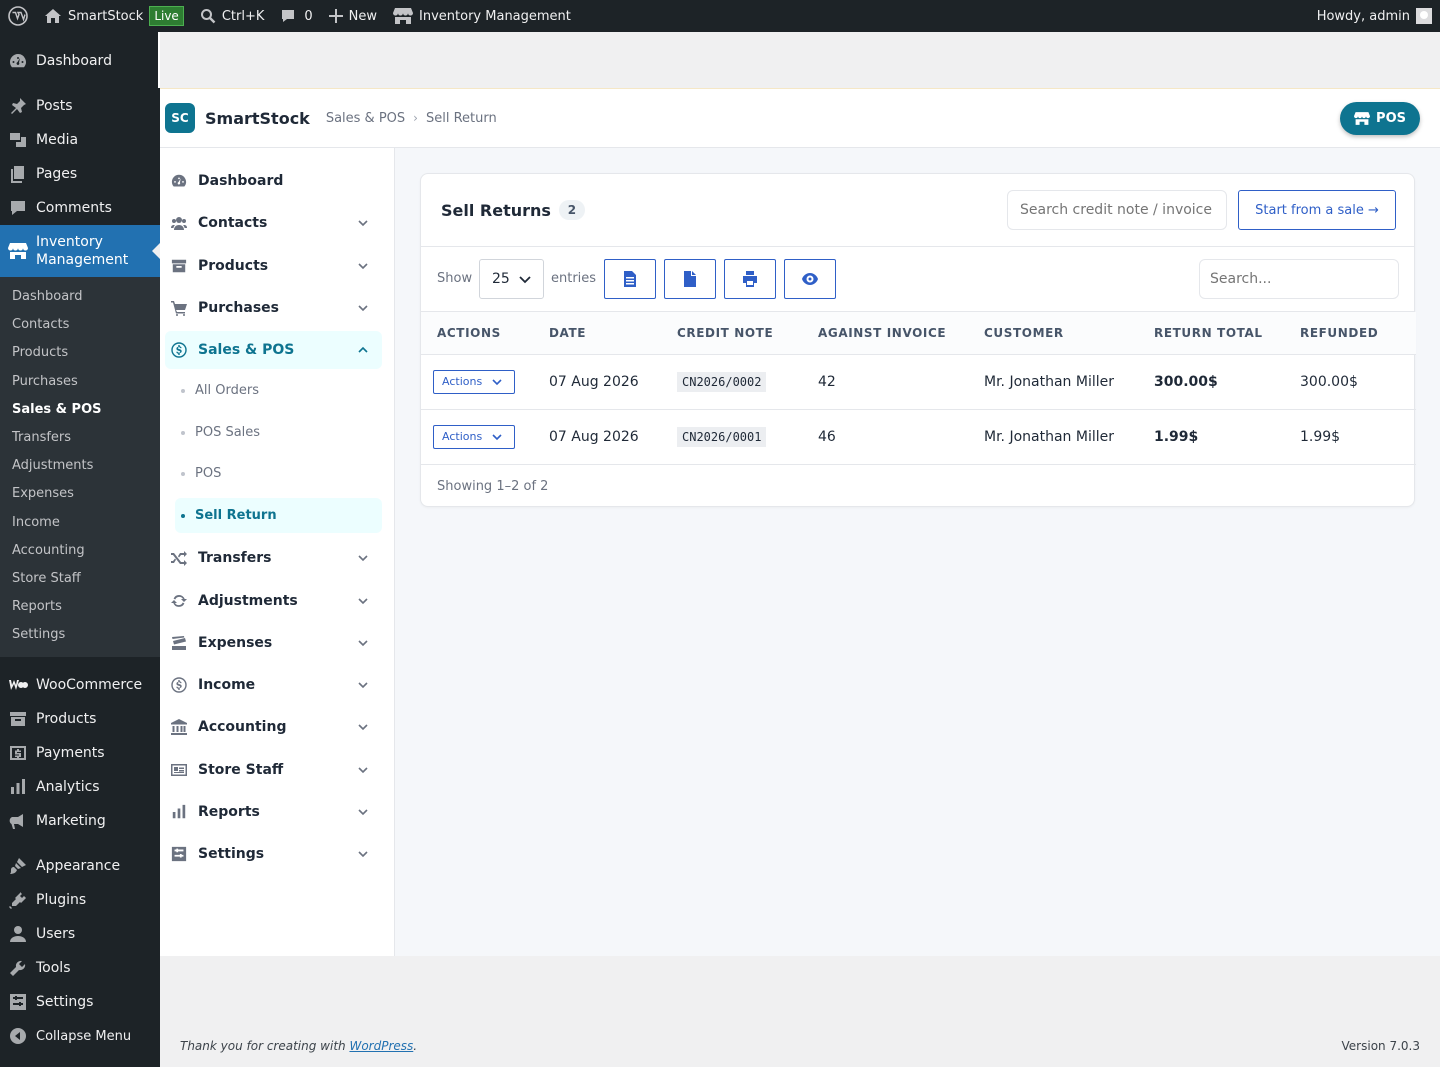 Image resolution: width=1440 pixels, height=1067 pixels. What do you see at coordinates (403, 16) in the screenshot?
I see `store-icon` at bounding box center [403, 16].